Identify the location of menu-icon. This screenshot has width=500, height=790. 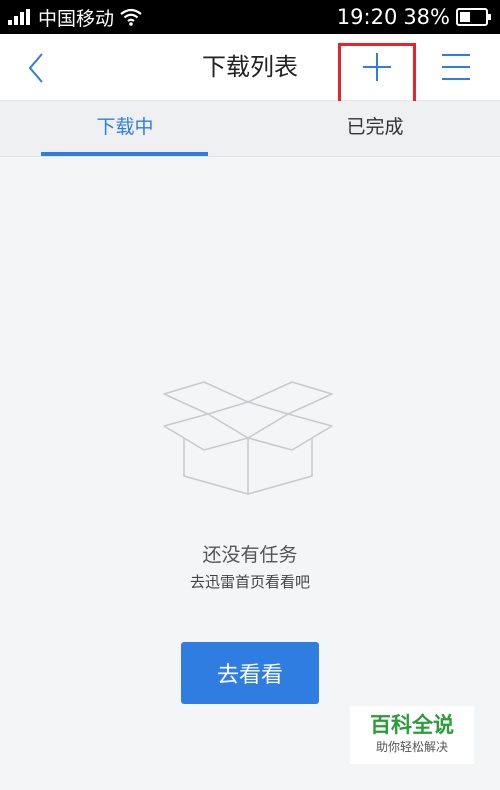
(456, 67).